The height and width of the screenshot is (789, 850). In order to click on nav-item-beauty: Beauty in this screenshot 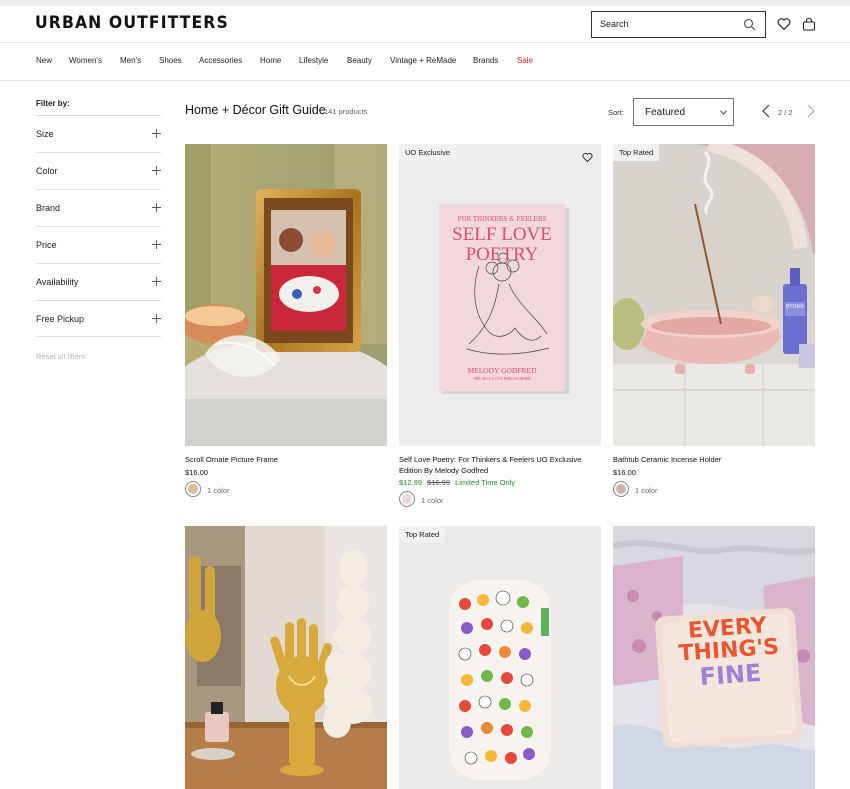, I will do `click(359, 60)`.